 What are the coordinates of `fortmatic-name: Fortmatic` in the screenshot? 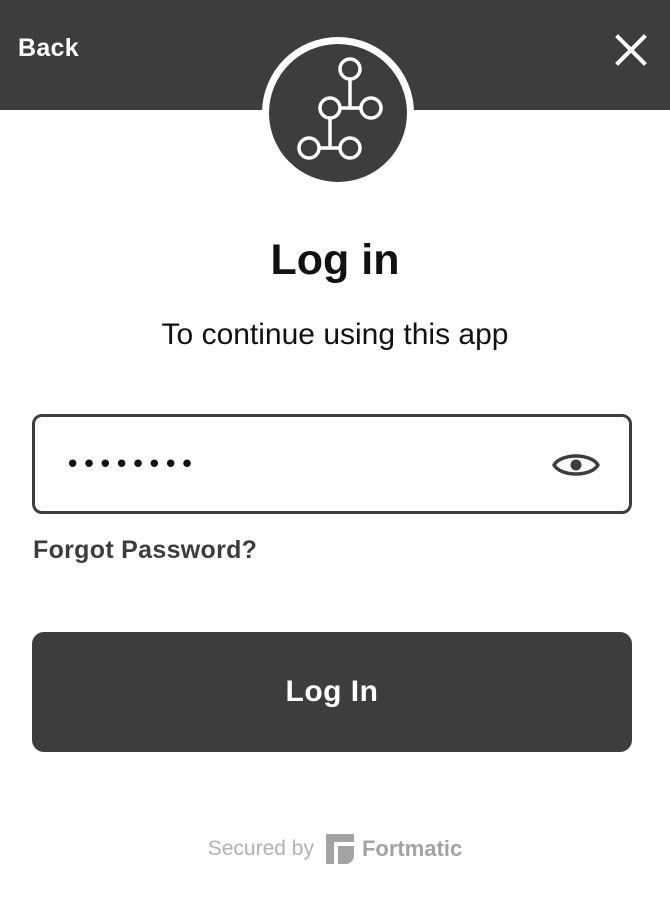 It's located at (412, 848).